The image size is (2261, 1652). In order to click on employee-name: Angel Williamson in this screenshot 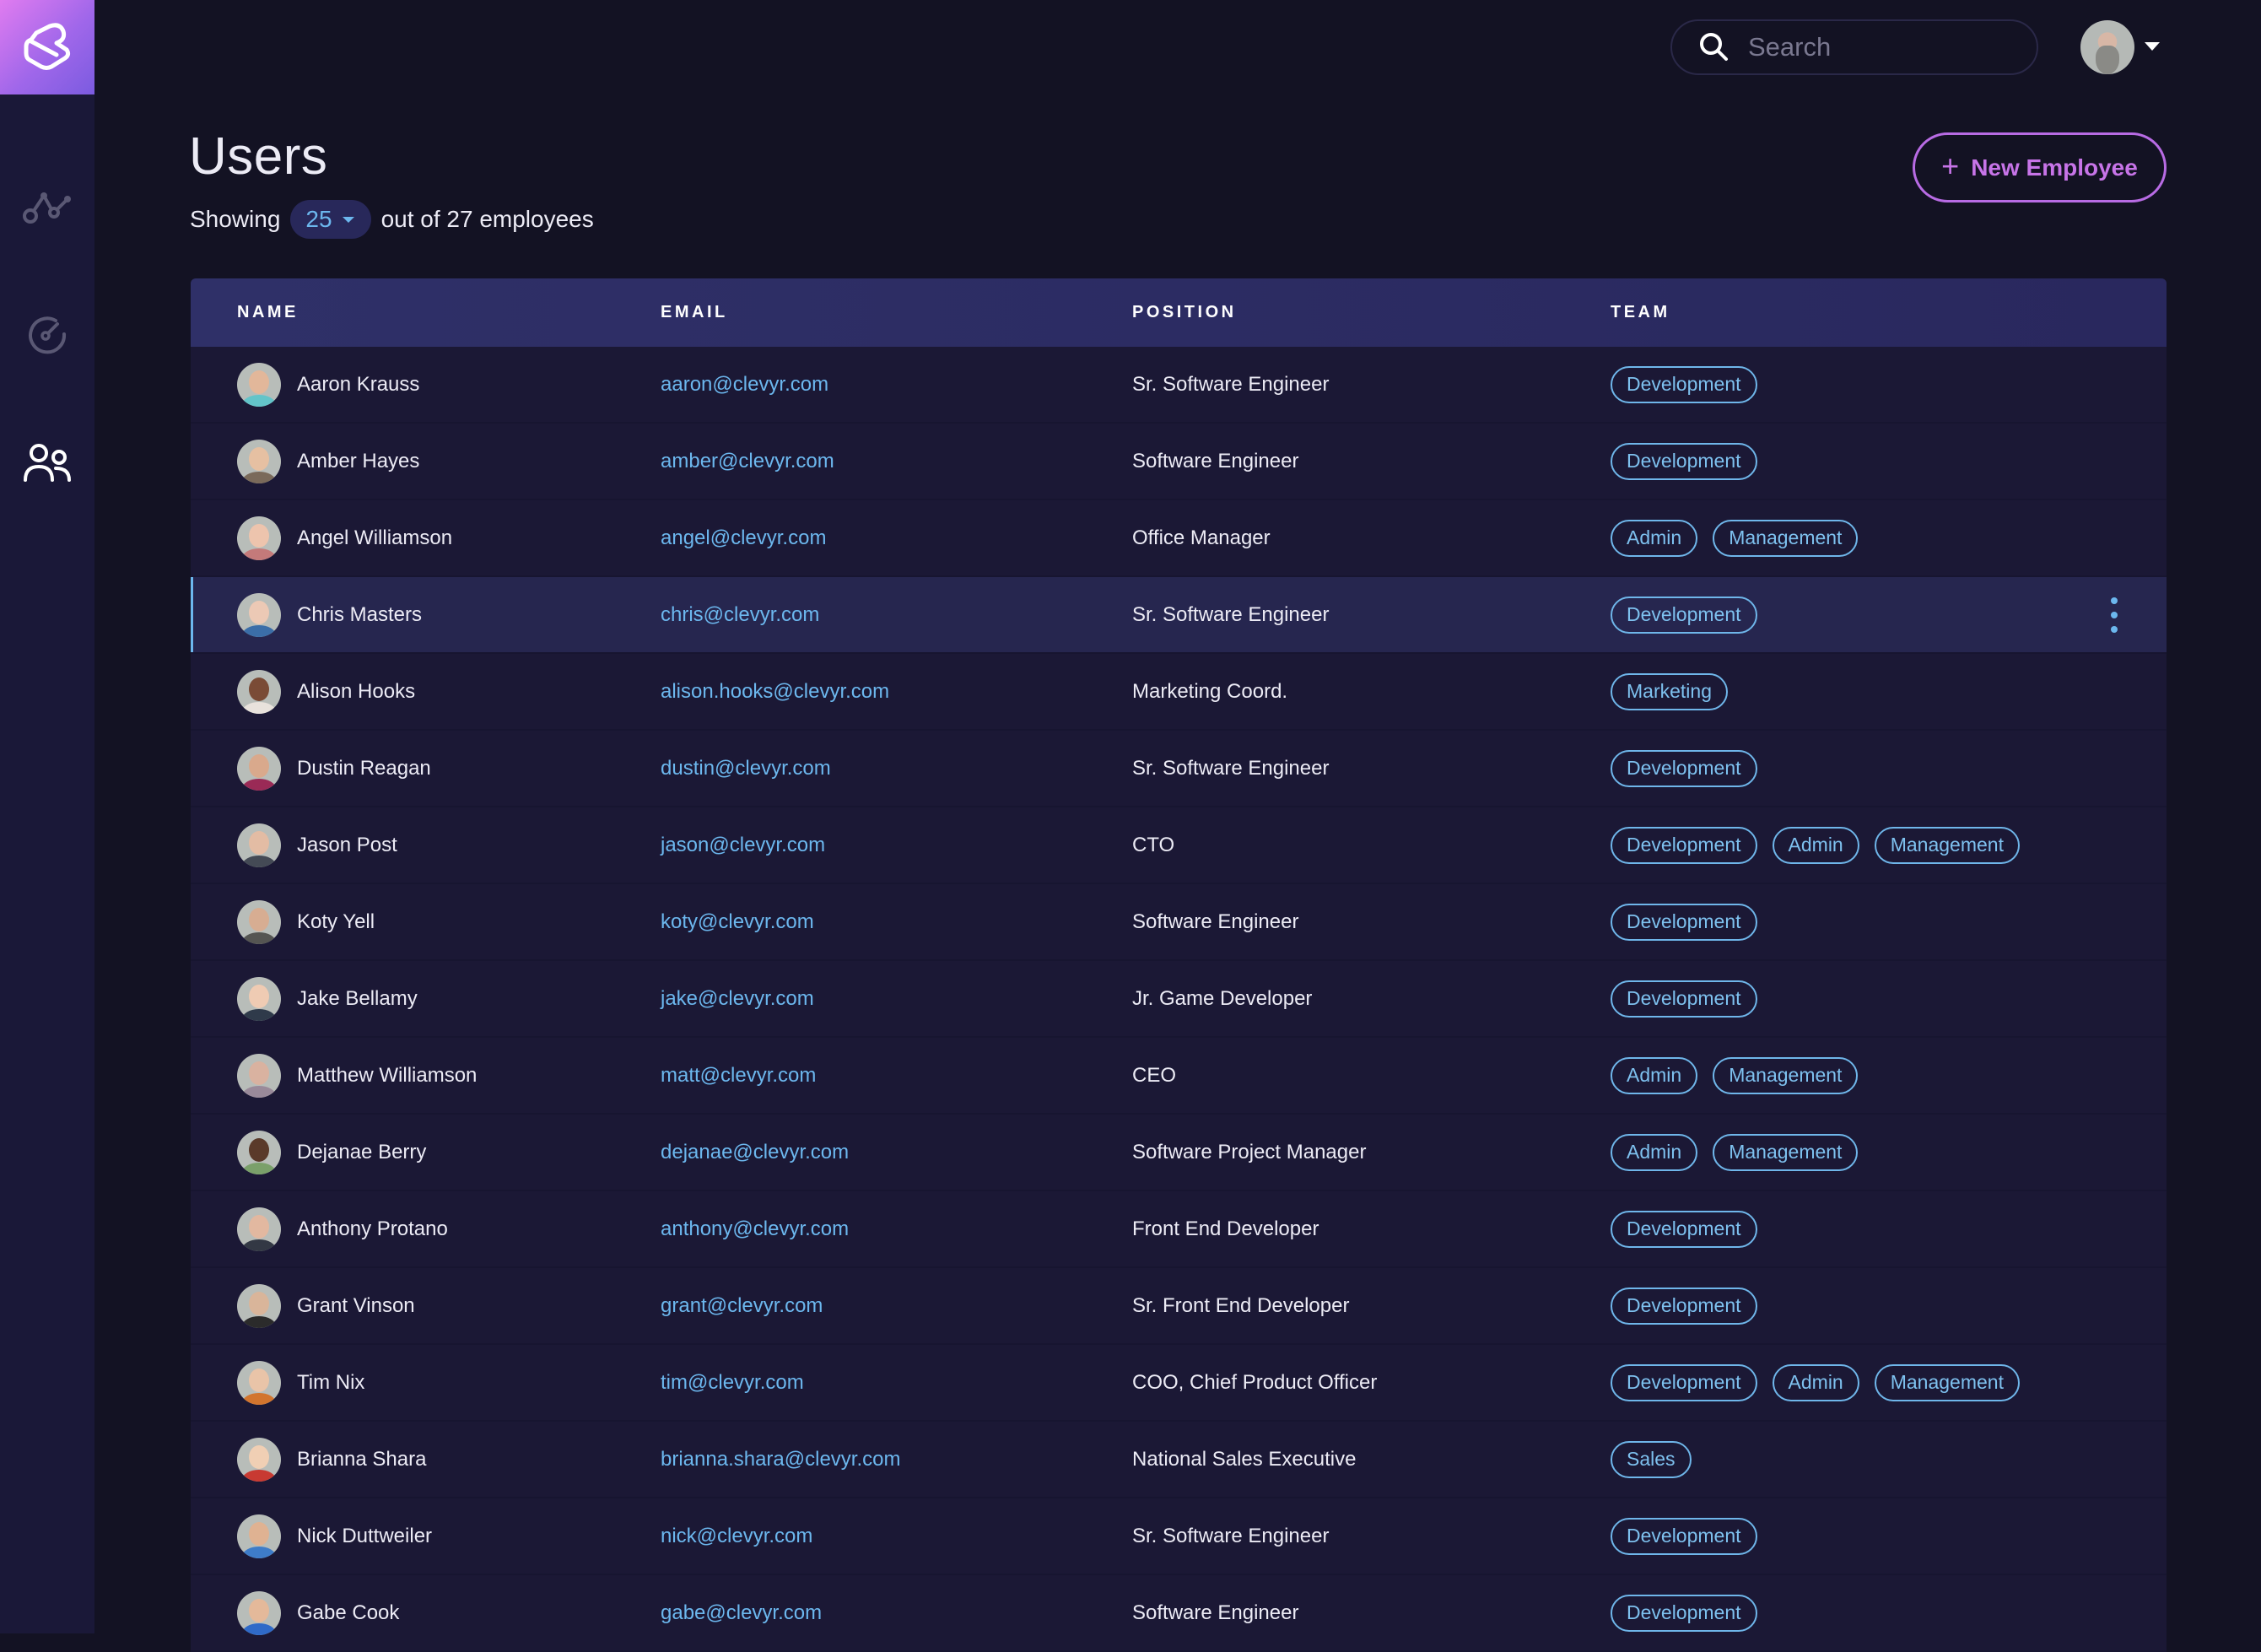, I will do `click(375, 537)`.